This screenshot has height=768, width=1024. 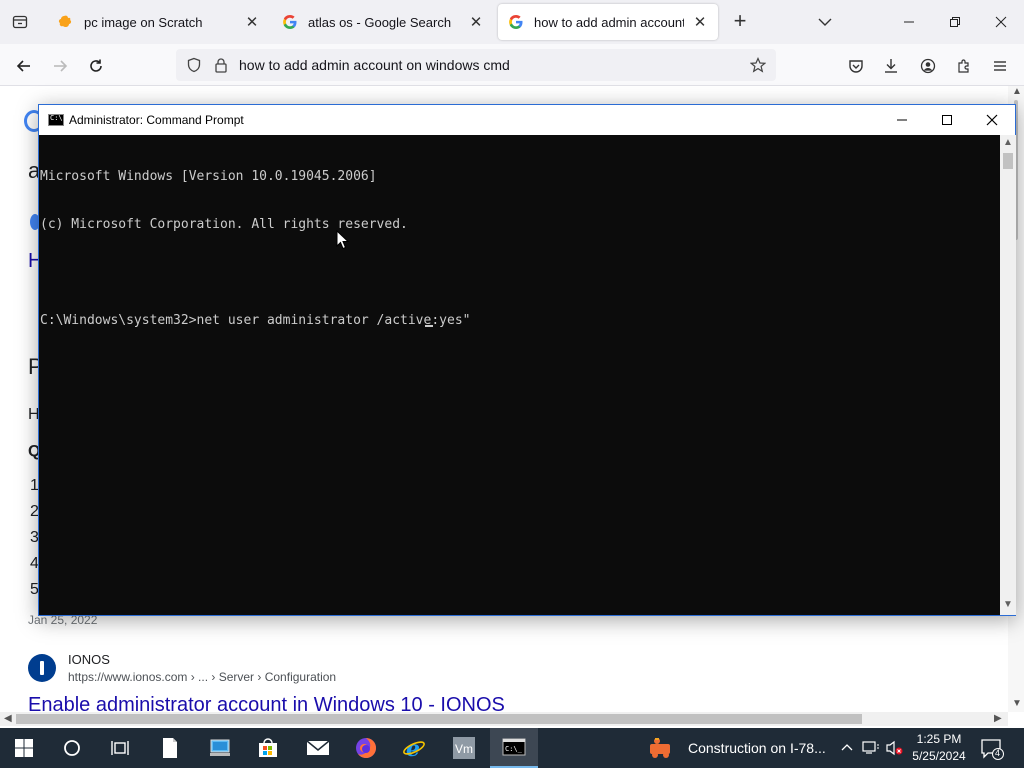 I want to click on search-icon, so click(x=72, y=748).